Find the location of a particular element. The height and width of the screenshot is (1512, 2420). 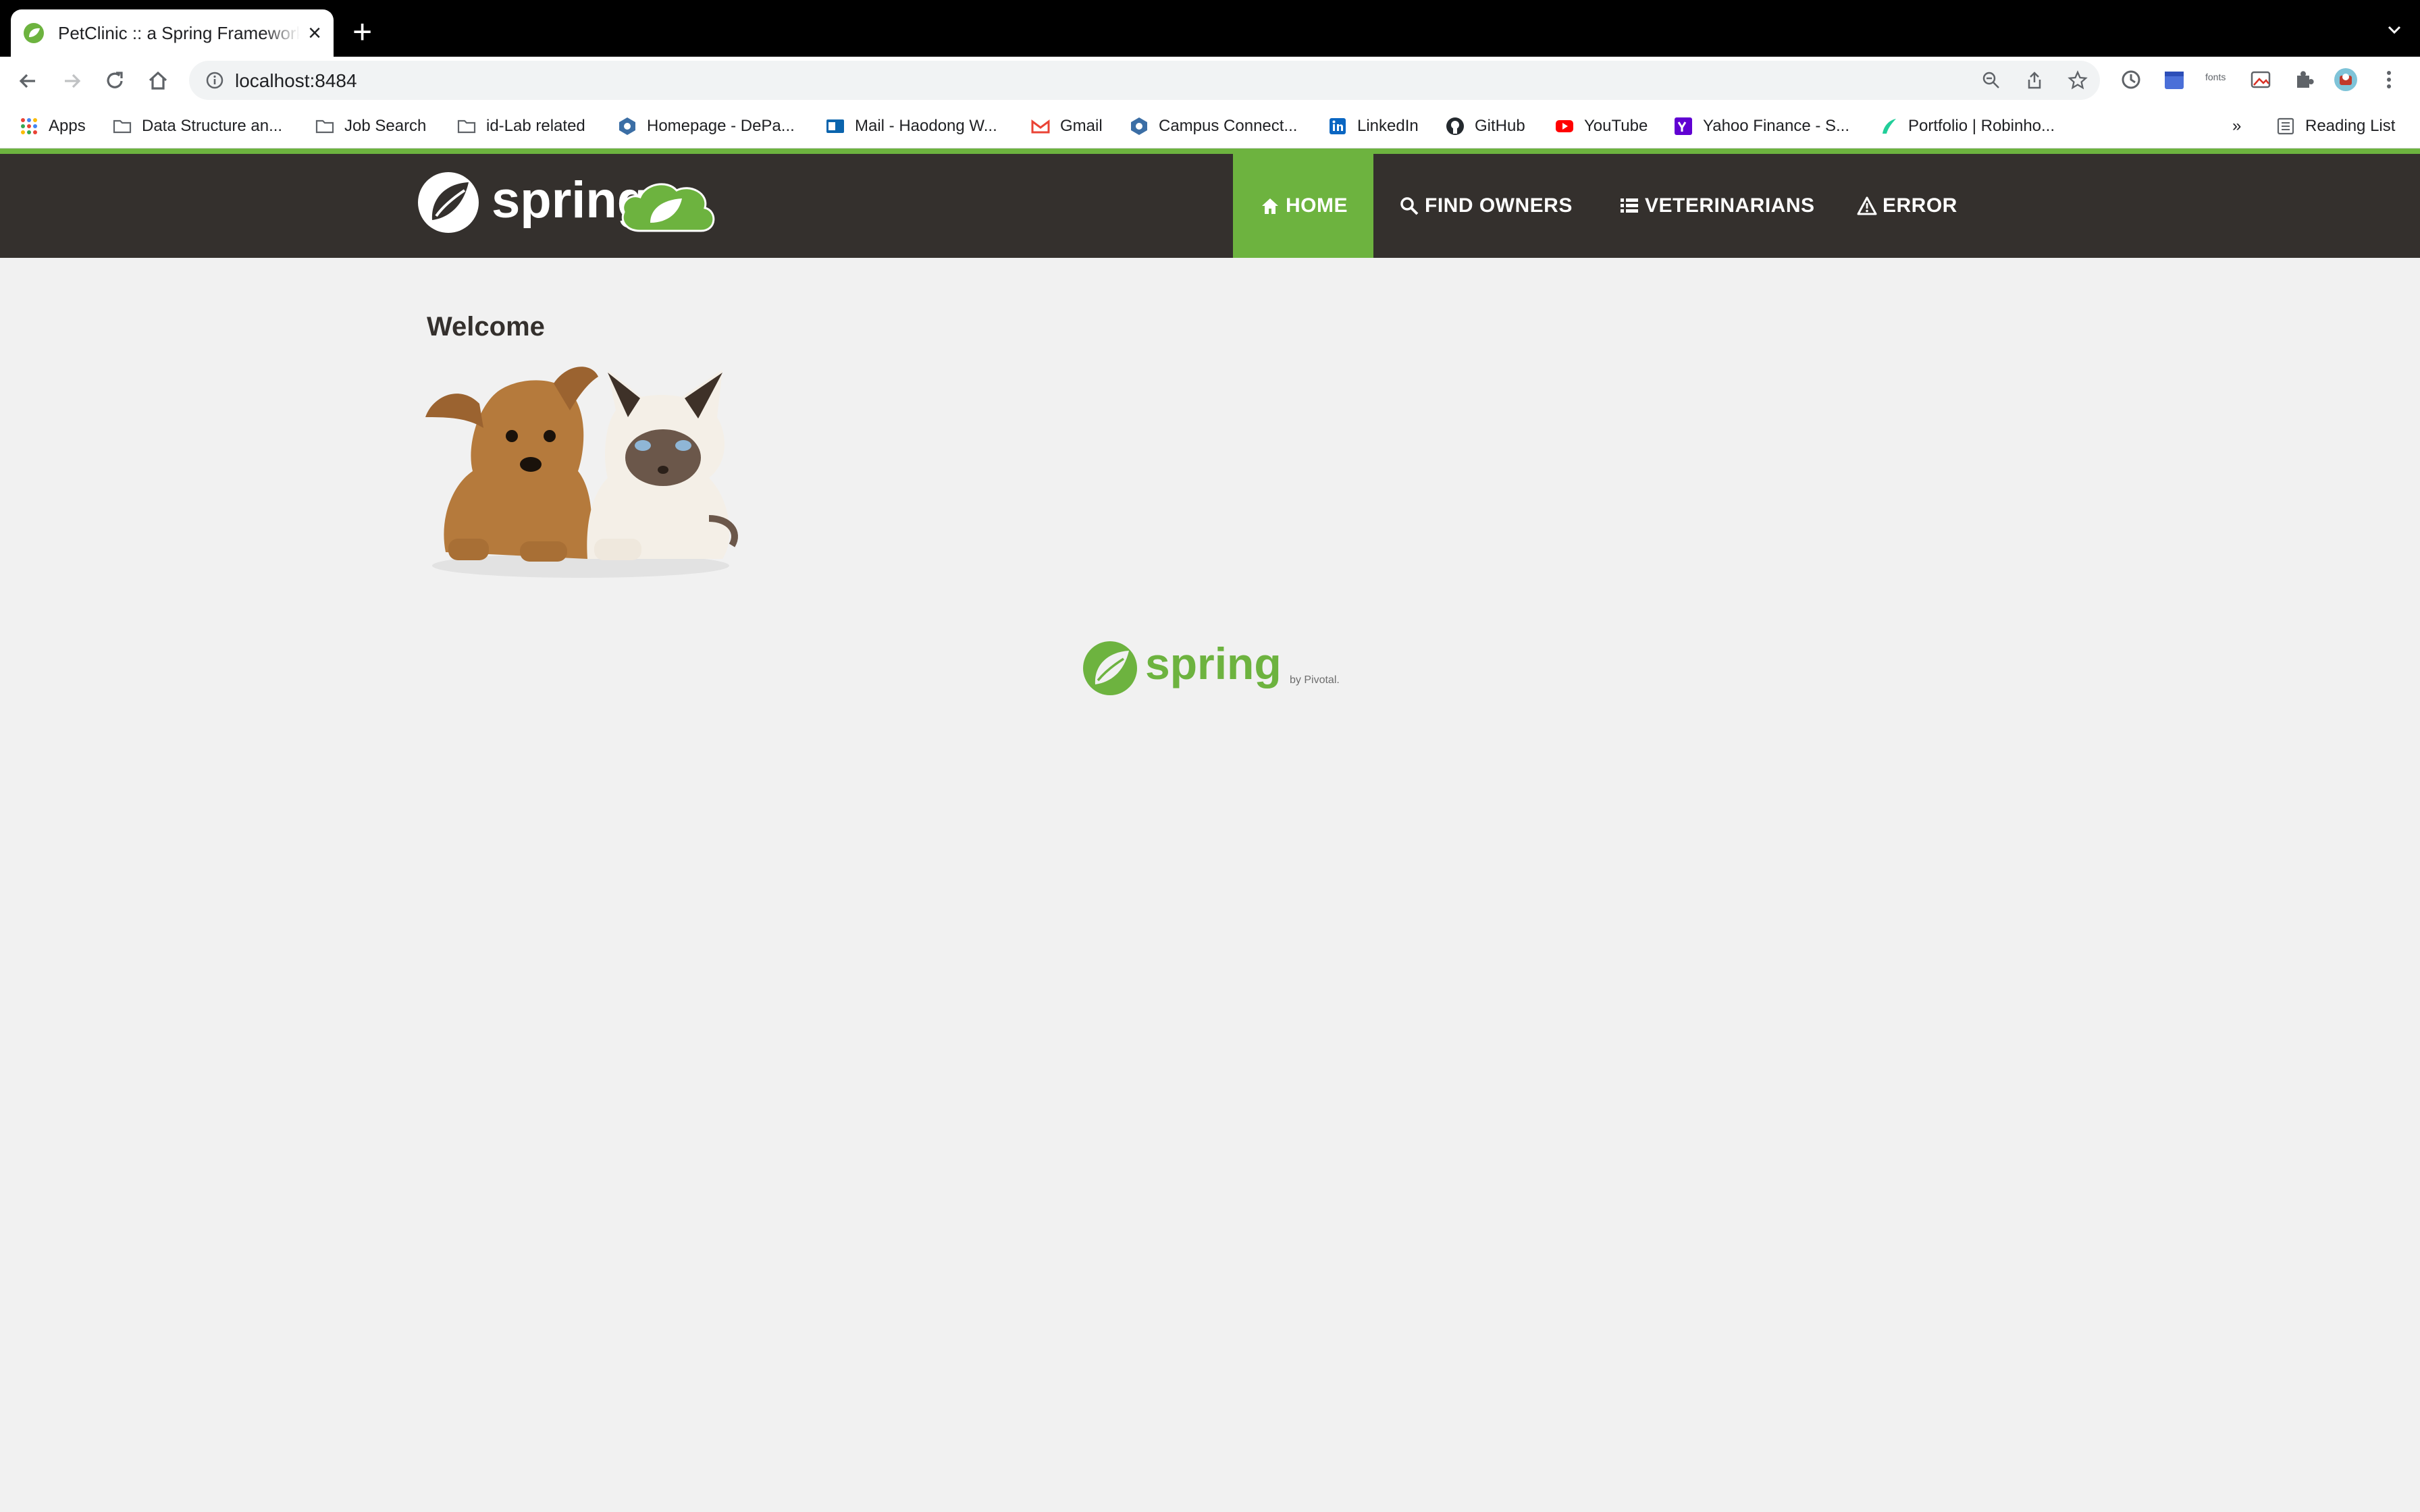

extension-calendar-icon is located at coordinates (2174, 80).